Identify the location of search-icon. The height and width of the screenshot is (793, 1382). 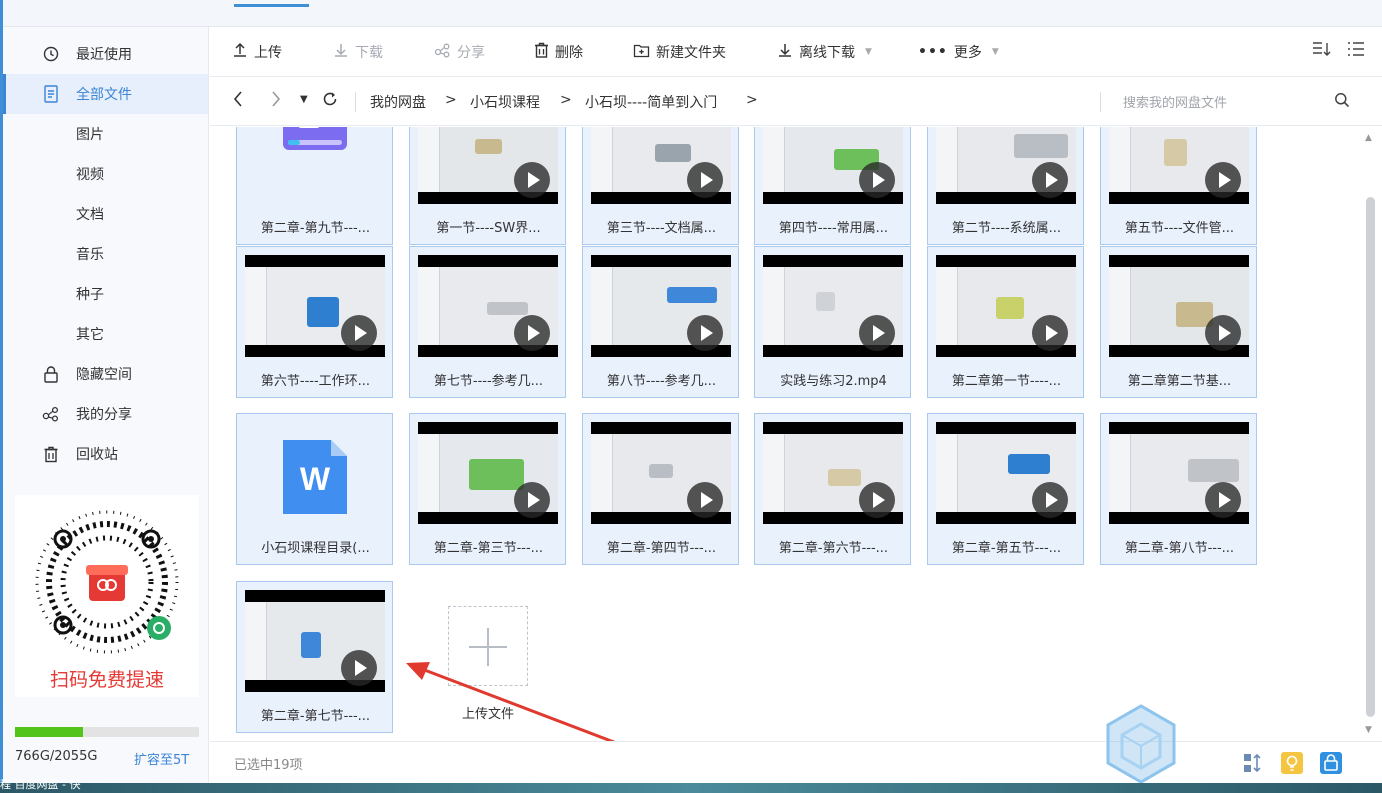
(1342, 102).